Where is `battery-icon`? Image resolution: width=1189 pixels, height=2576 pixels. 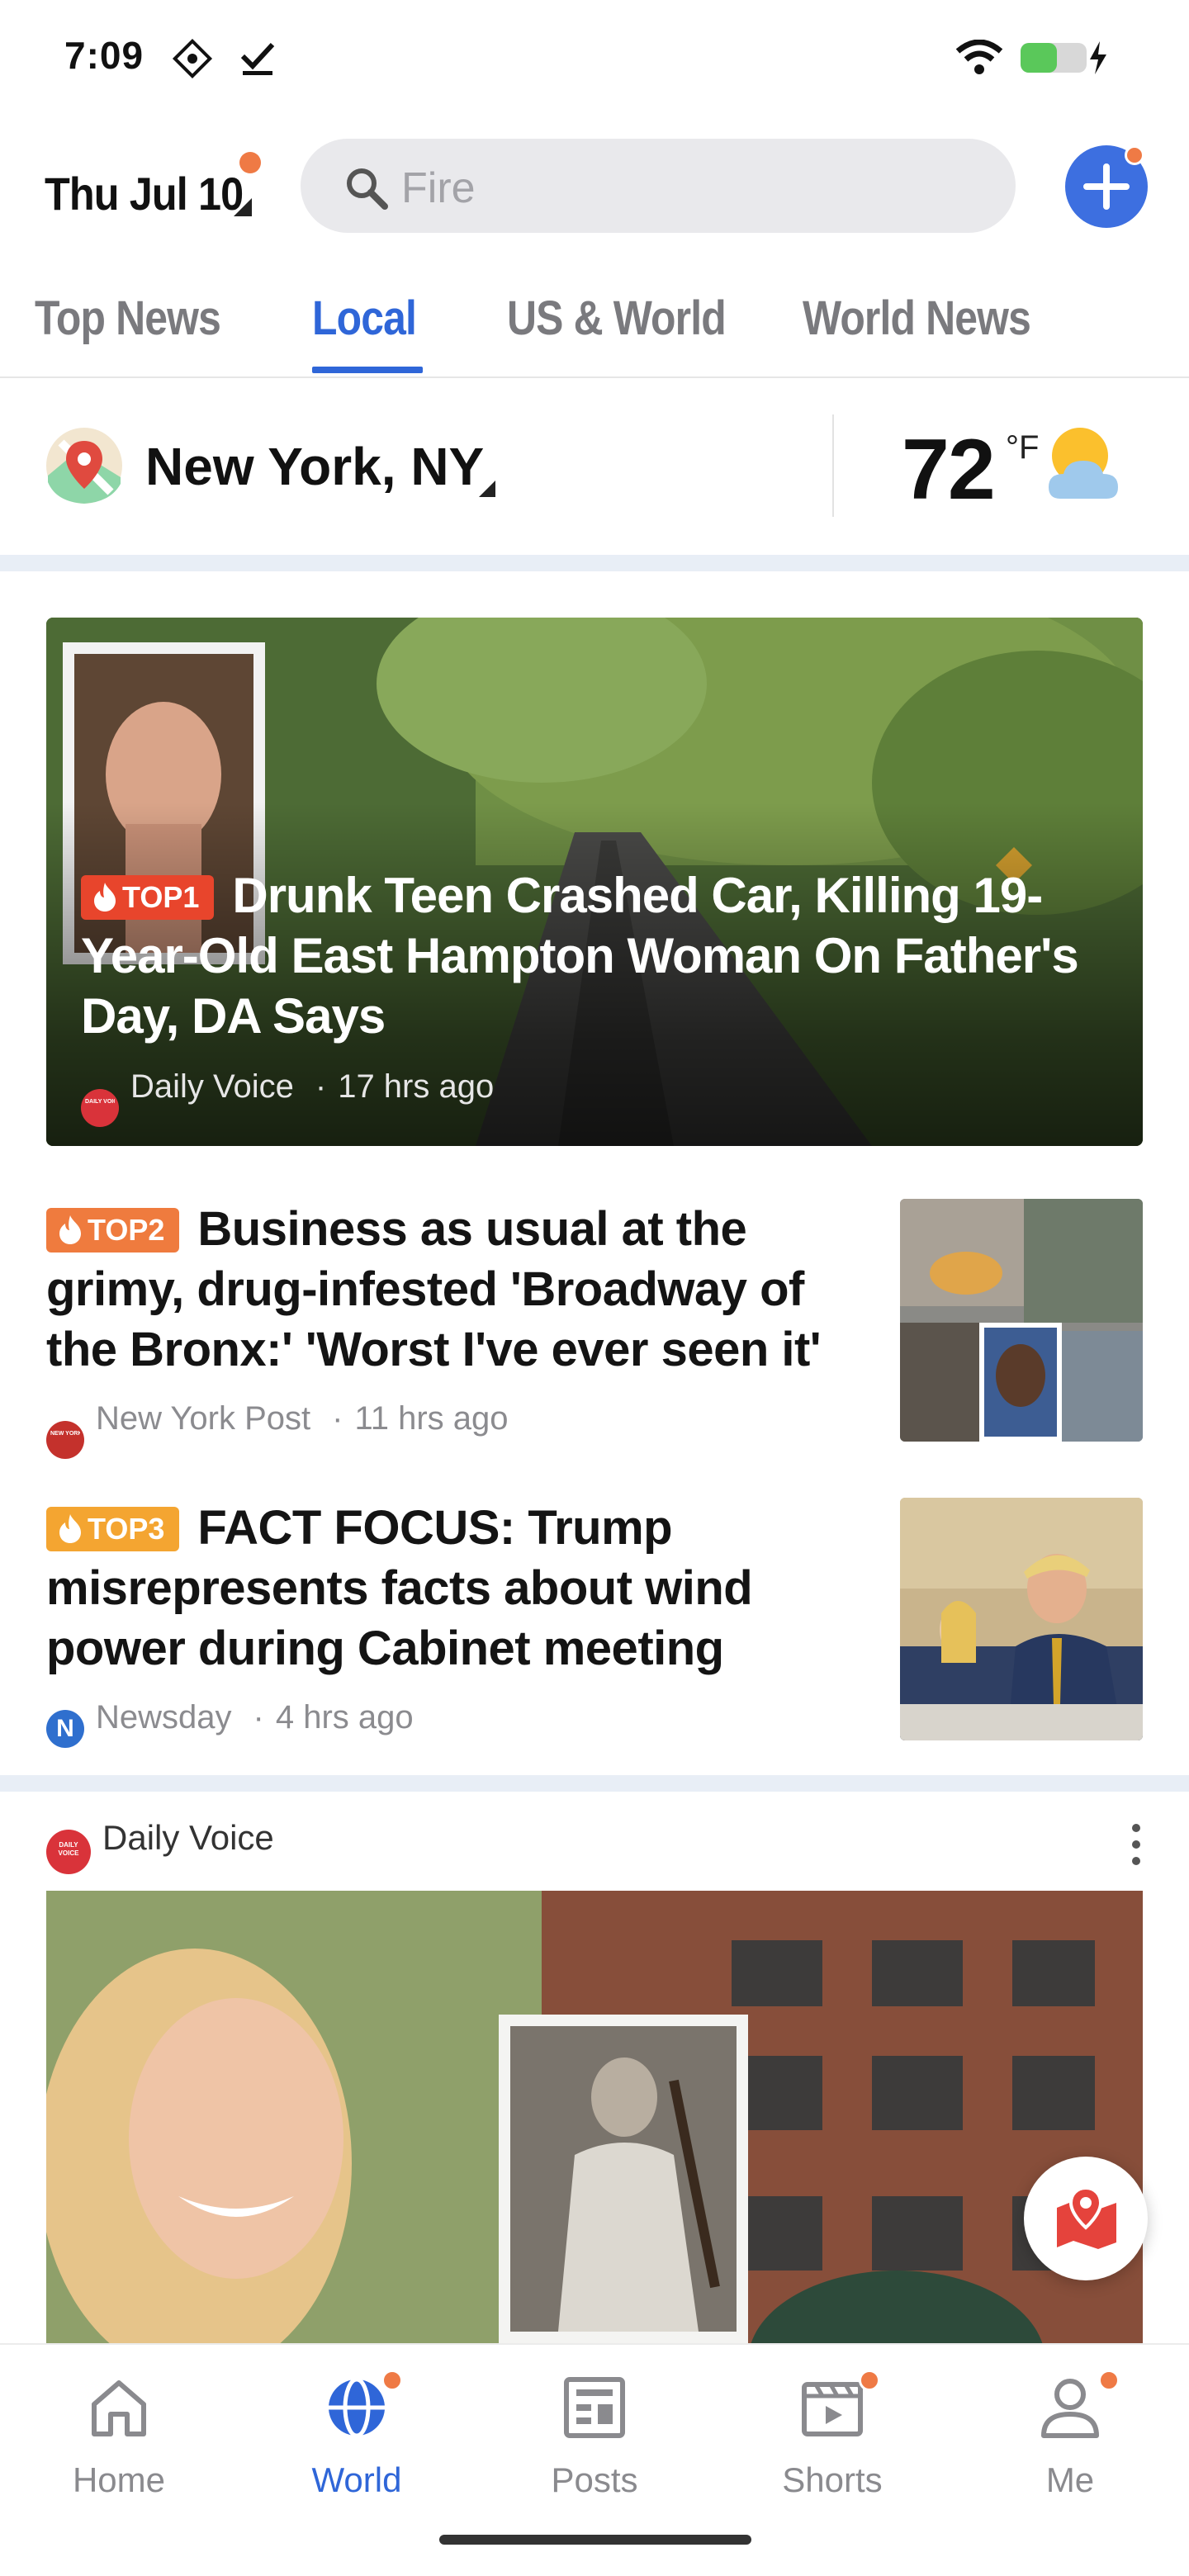
battery-icon is located at coordinates (1063, 57).